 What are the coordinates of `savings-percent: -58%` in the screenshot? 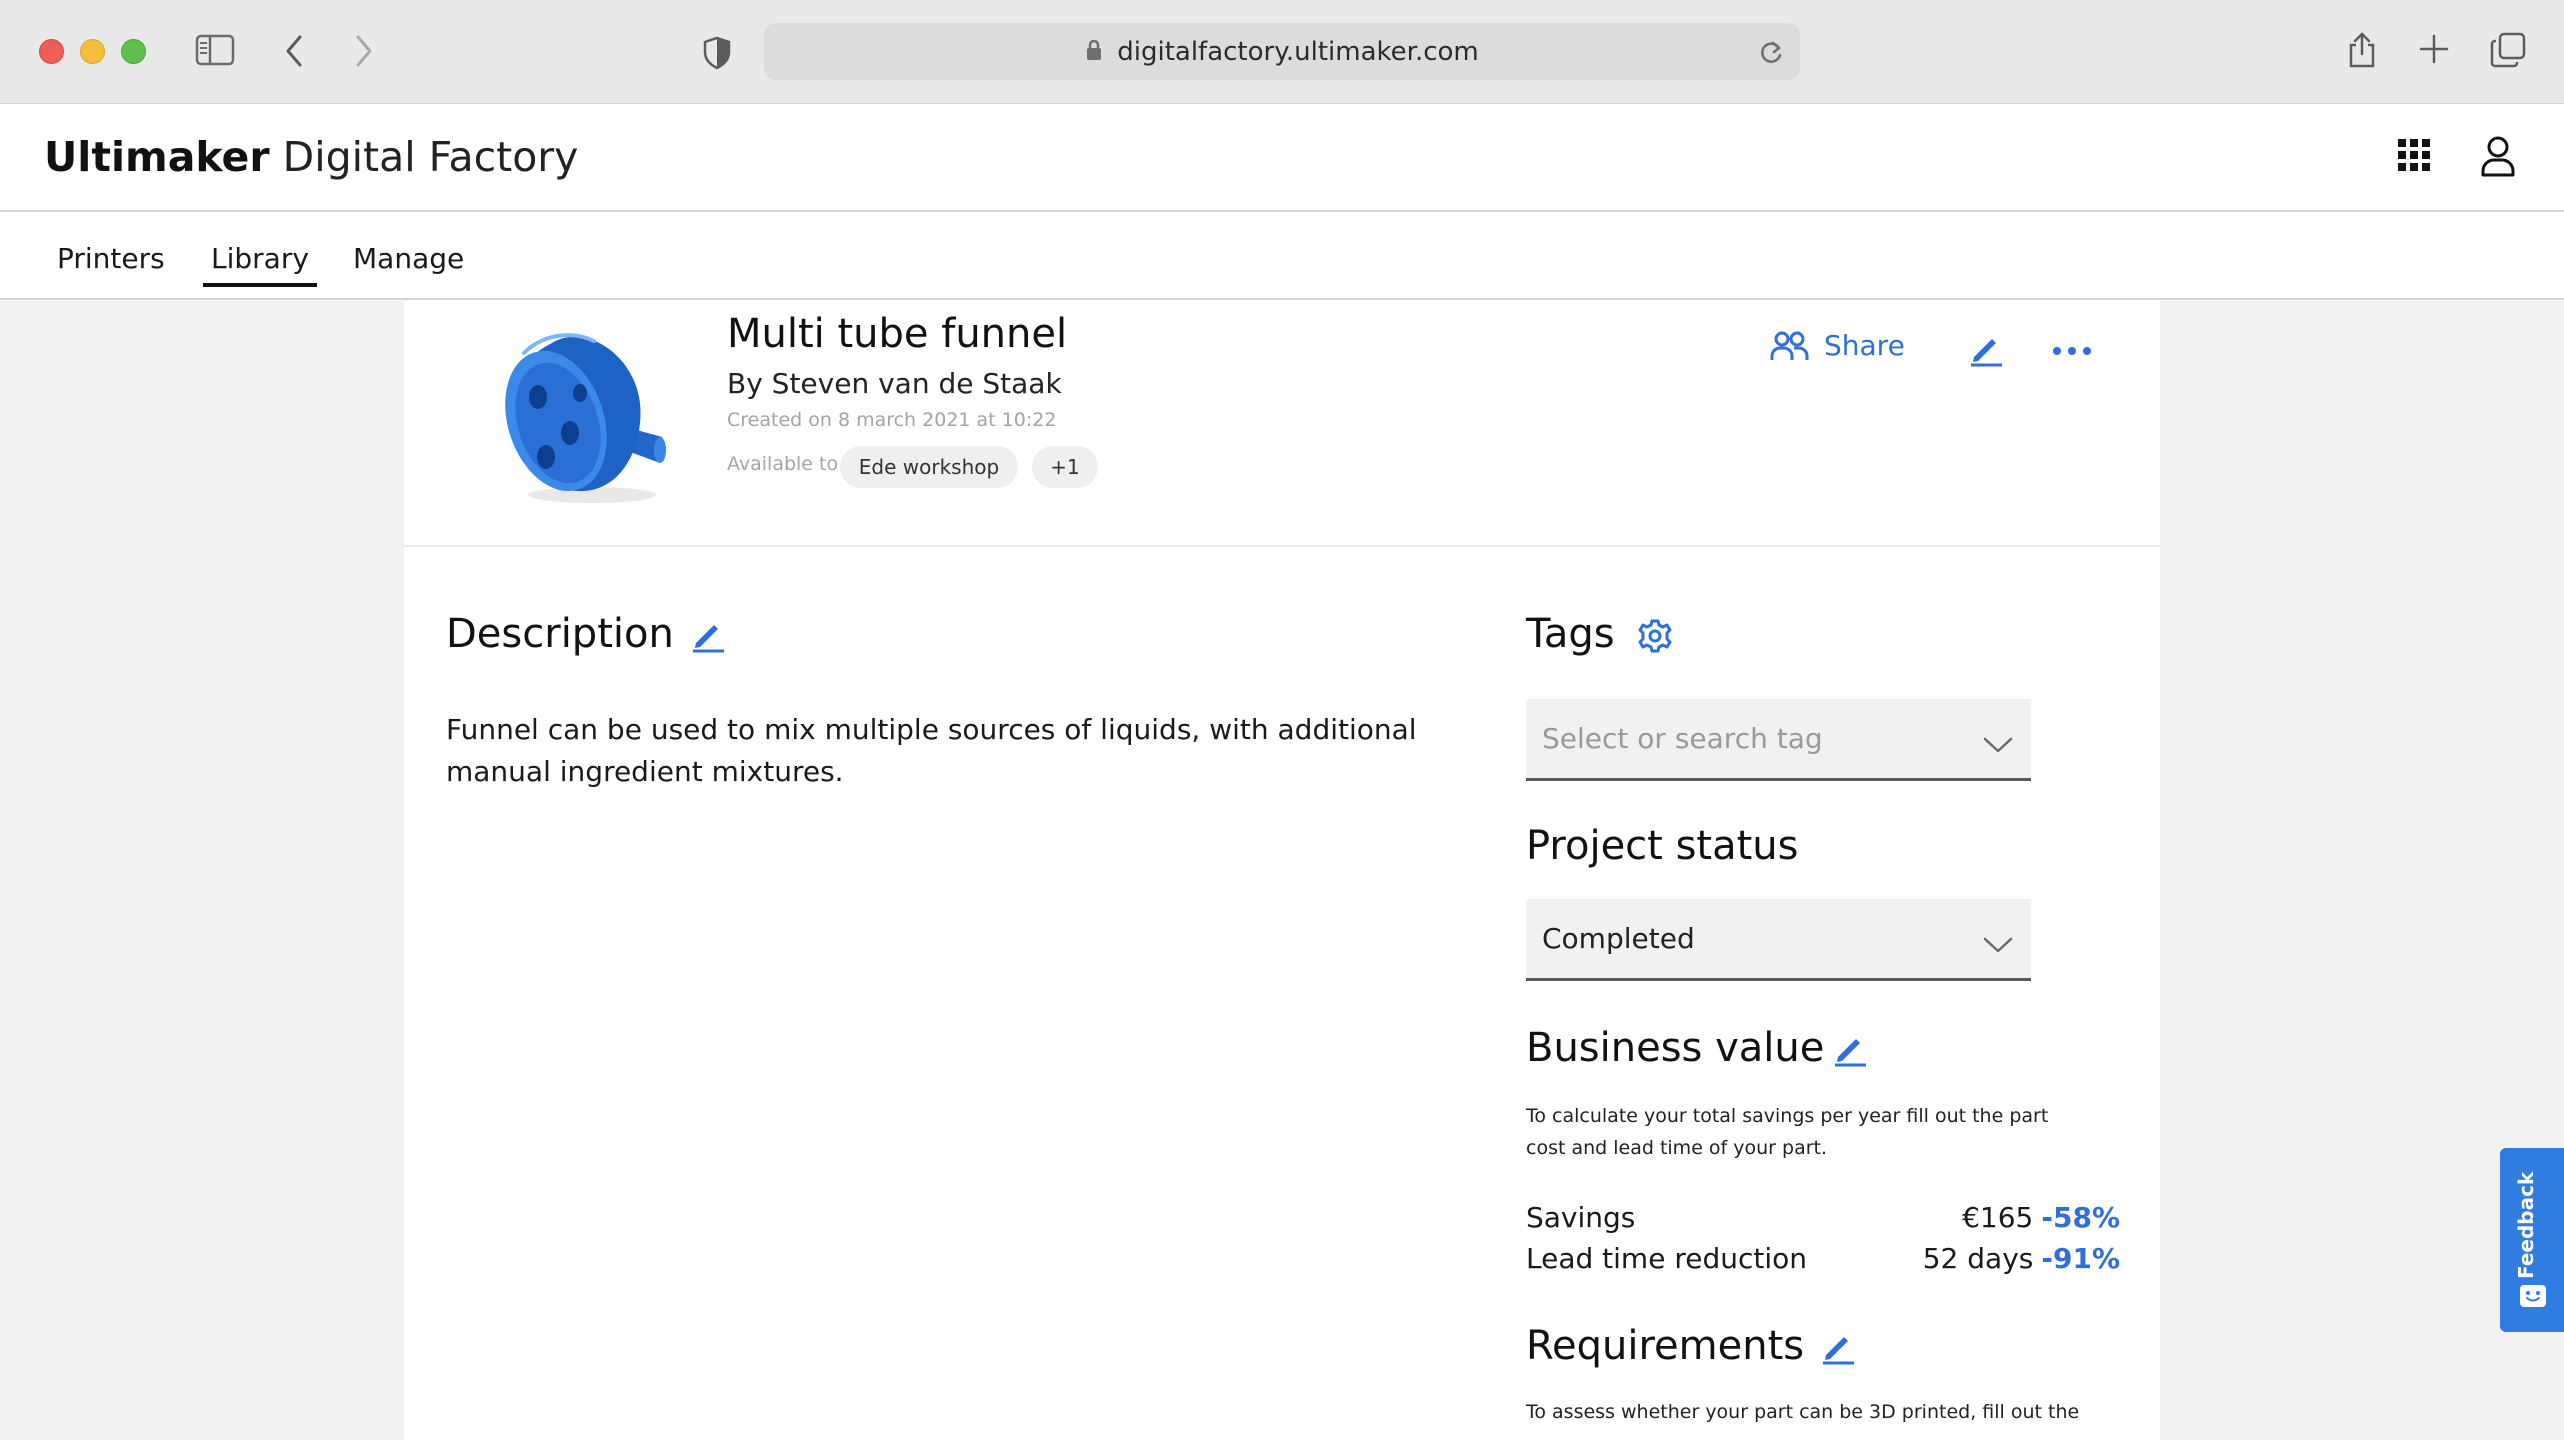 It's located at (2080, 1217).